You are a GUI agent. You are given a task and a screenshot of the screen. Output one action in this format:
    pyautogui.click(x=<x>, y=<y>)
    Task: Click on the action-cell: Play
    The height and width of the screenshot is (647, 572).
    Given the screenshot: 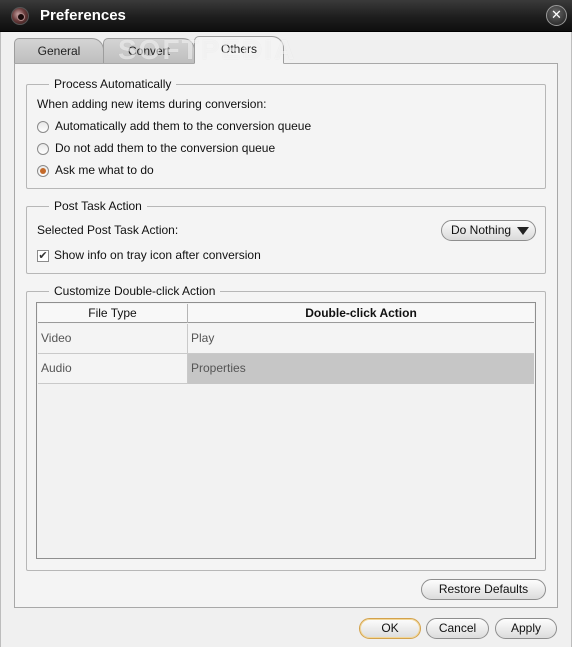 What is the action you would take?
    pyautogui.click(x=361, y=339)
    